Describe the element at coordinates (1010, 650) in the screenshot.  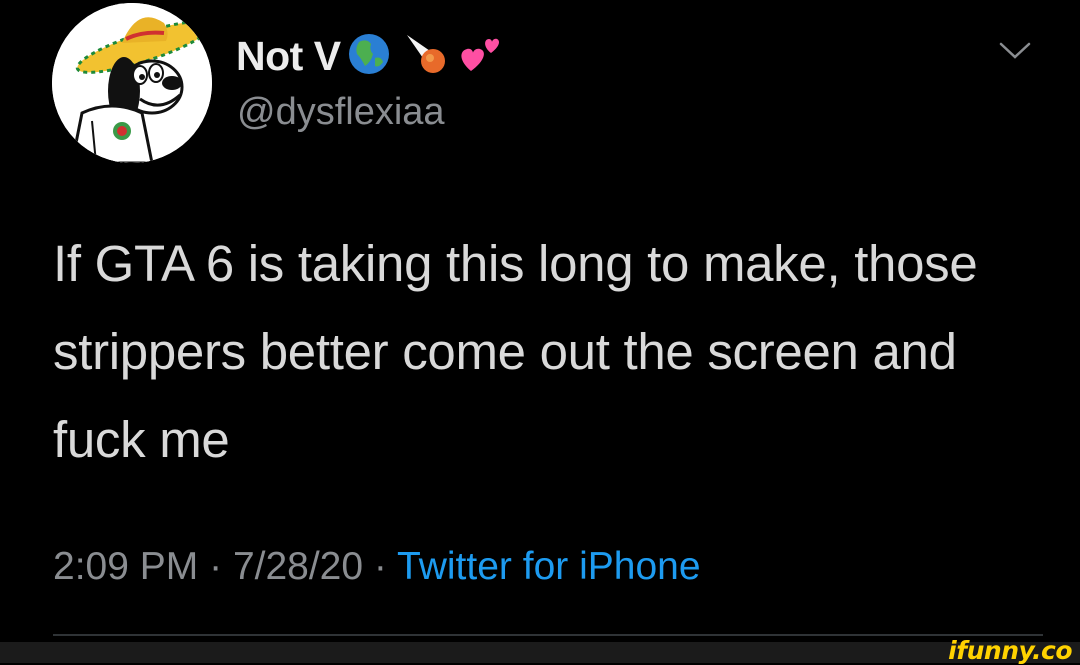
I see `ifunny-watermark: ifunny.co` at that location.